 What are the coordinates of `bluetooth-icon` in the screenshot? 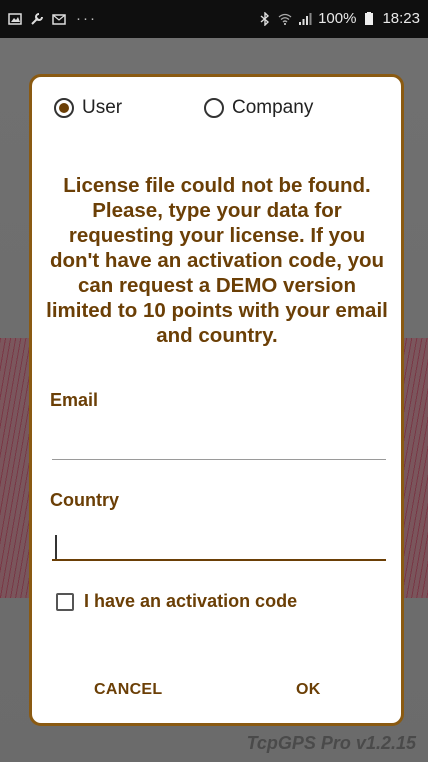 It's located at (265, 18).